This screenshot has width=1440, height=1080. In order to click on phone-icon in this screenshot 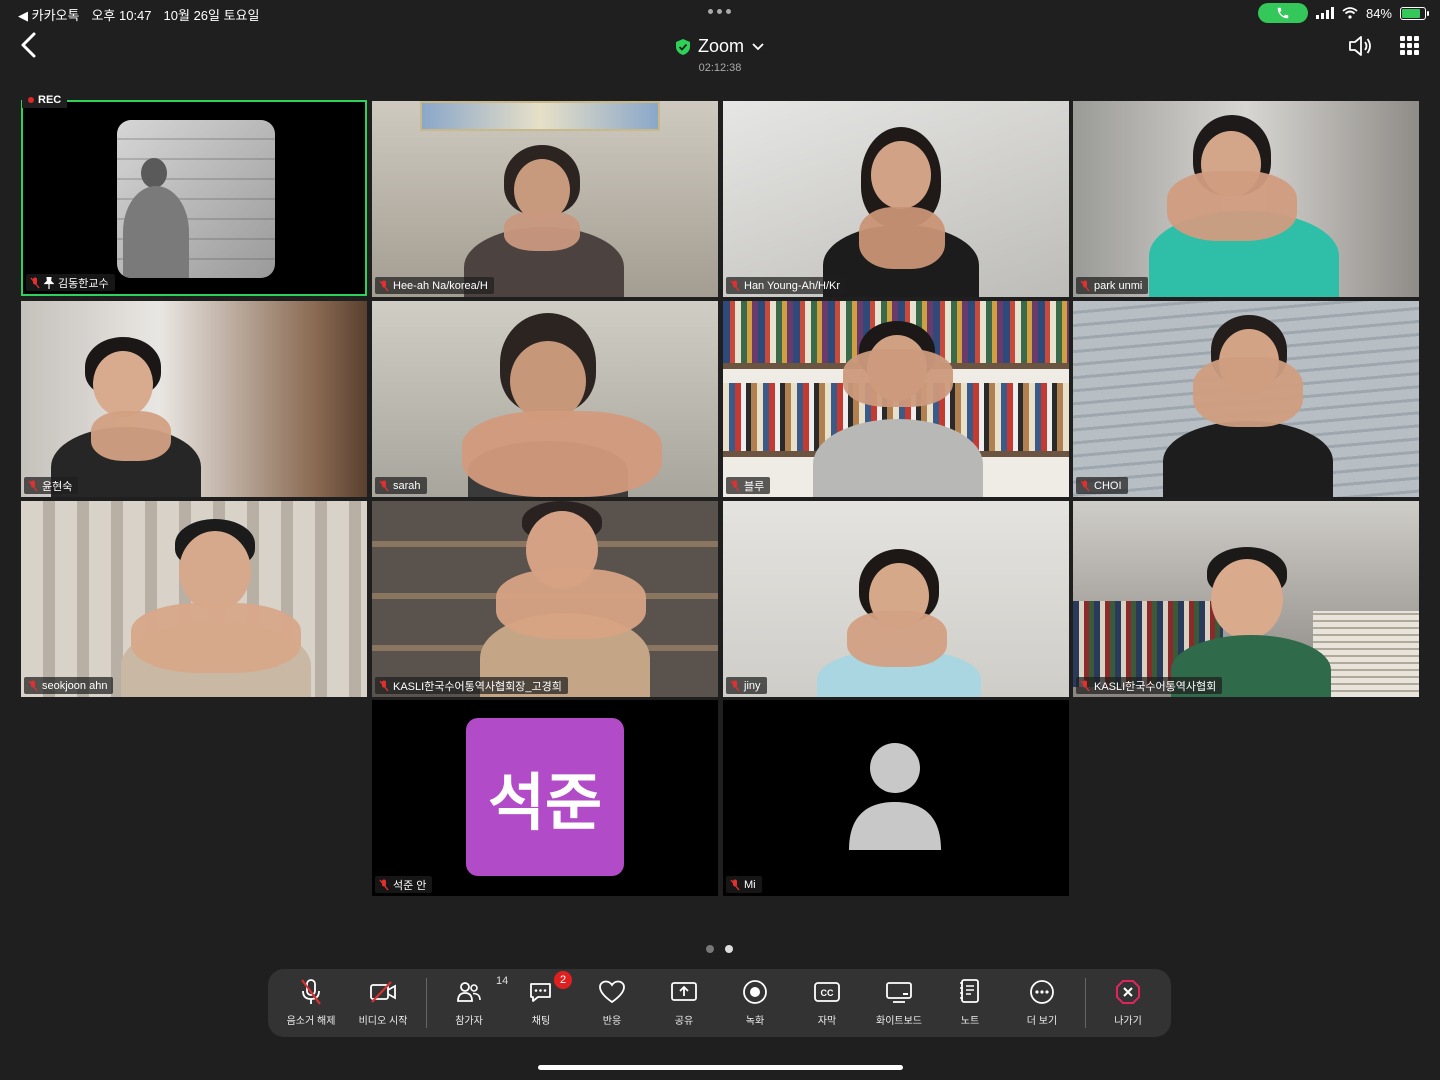, I will do `click(1283, 13)`.